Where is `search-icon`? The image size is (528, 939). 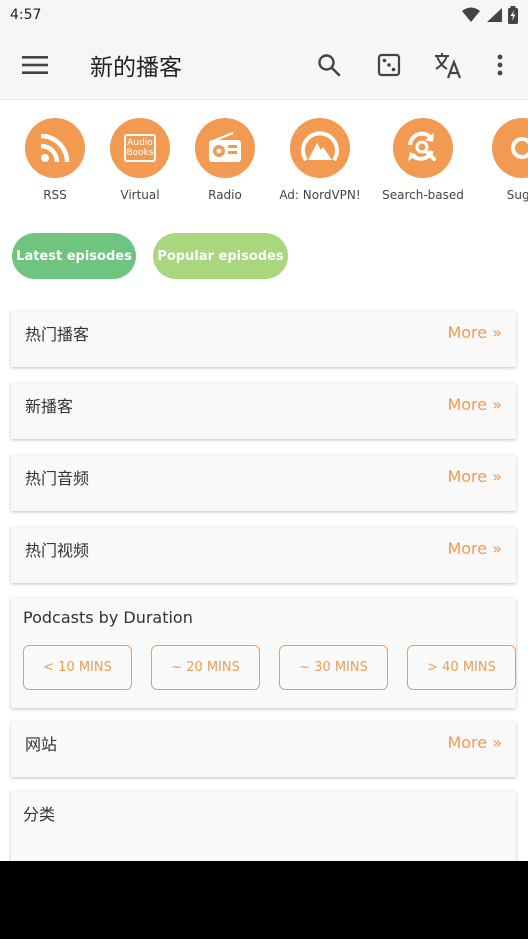 search-icon is located at coordinates (329, 65).